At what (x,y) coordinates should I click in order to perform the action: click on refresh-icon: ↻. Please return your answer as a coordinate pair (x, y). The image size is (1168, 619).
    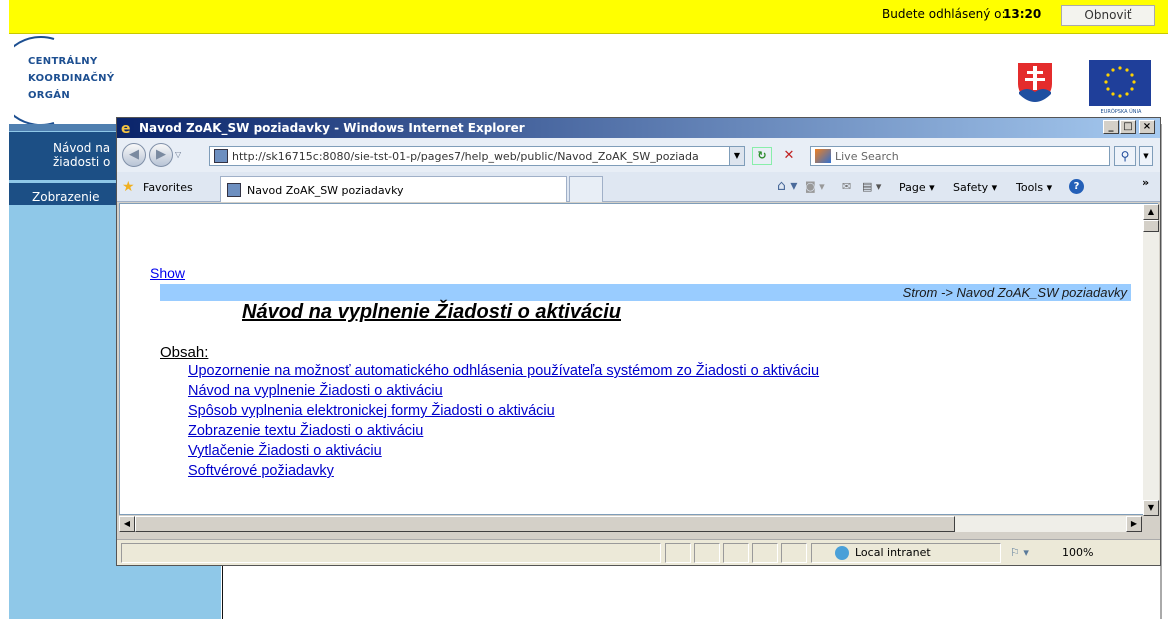
    Looking at the image, I should click on (762, 156).